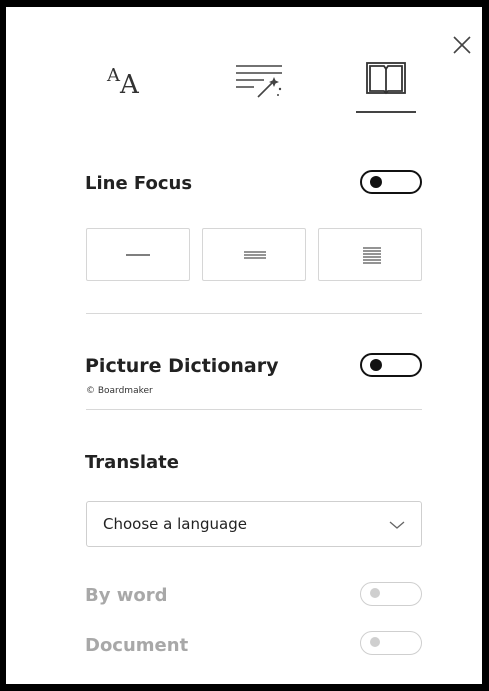 The height and width of the screenshot is (691, 489). I want to click on picture-dictionary-label: Picture Dictionary, so click(182, 366).